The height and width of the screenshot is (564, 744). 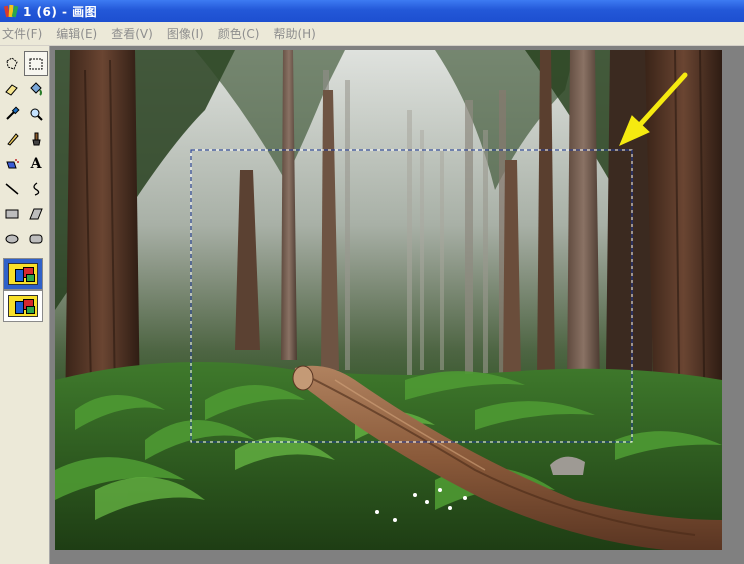 I want to click on transparent-selection-icon, so click(x=23, y=306).